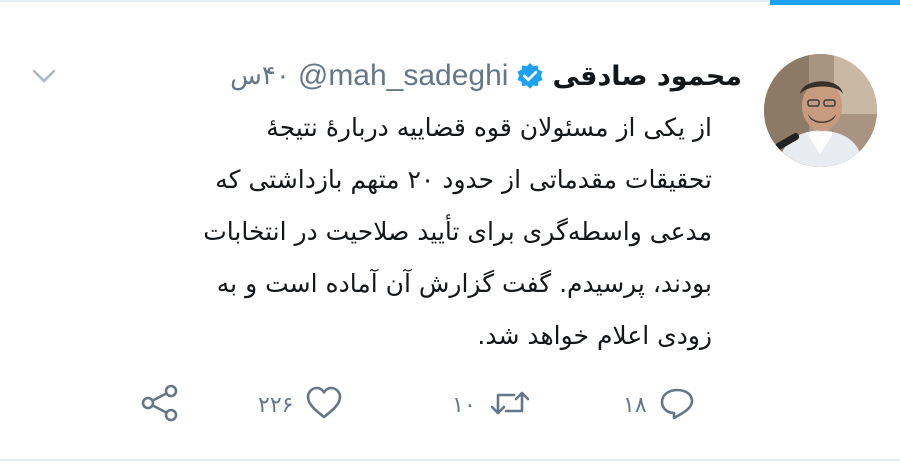 This screenshot has width=900, height=473. Describe the element at coordinates (324, 405) in the screenshot. I see `heart-icon` at that location.